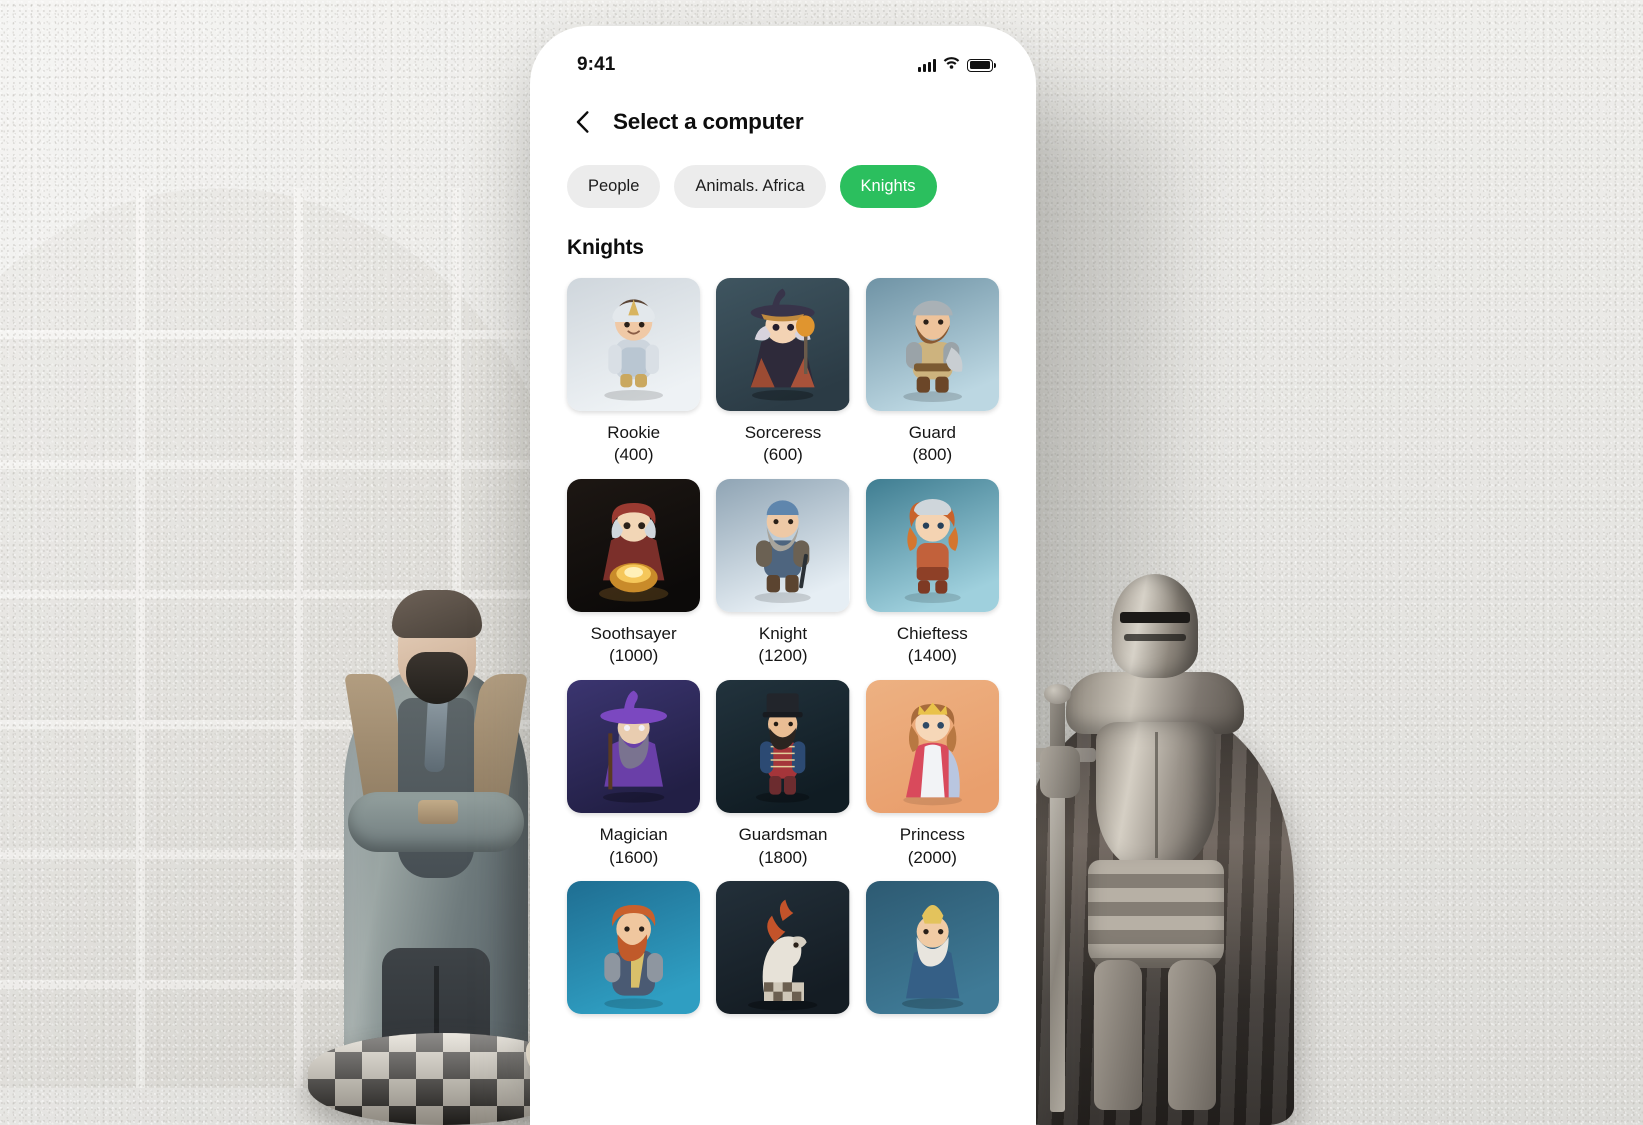 The width and height of the screenshot is (1643, 1125). What do you see at coordinates (932, 835) in the screenshot?
I see `character-name: Princess` at bounding box center [932, 835].